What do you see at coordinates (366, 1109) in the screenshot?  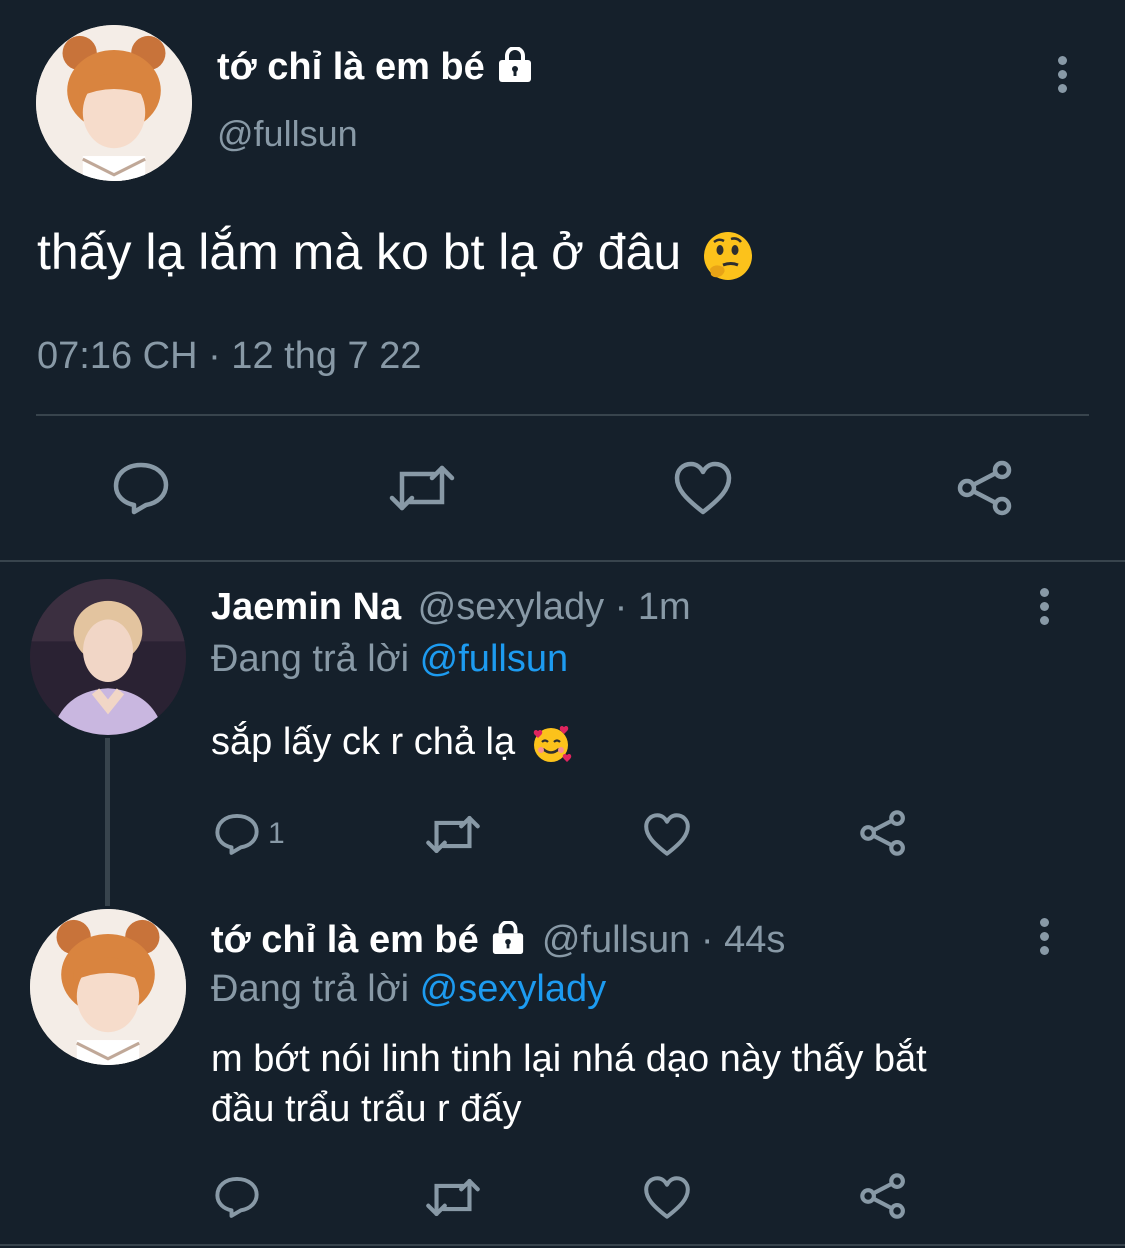 I see `reply-text-line: đầu trẩu trẩu r đấy` at bounding box center [366, 1109].